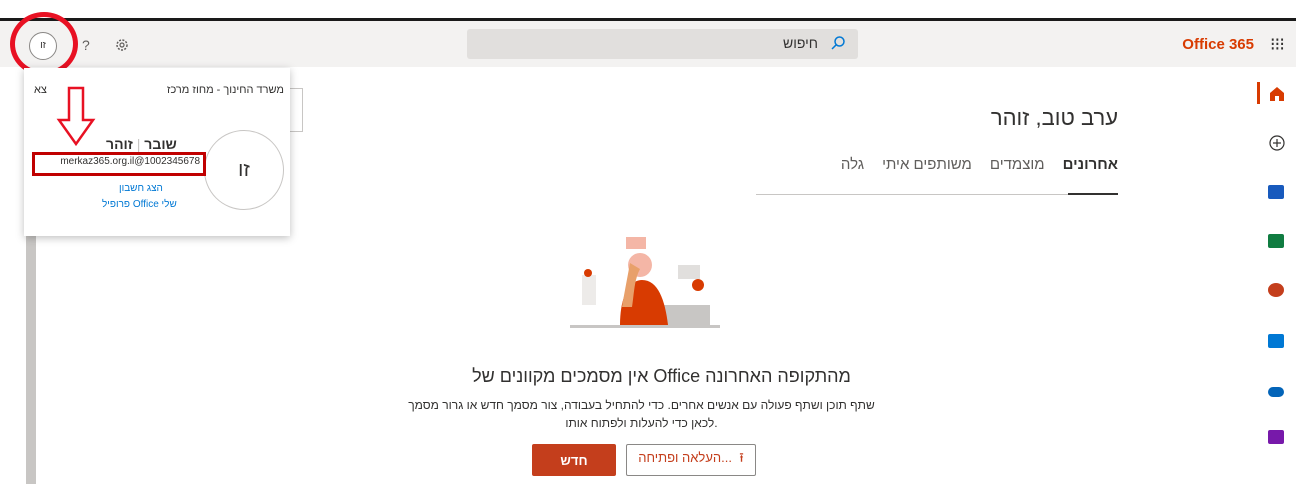 The height and width of the screenshot is (484, 1296). I want to click on excel-icon, so click(1276, 241).